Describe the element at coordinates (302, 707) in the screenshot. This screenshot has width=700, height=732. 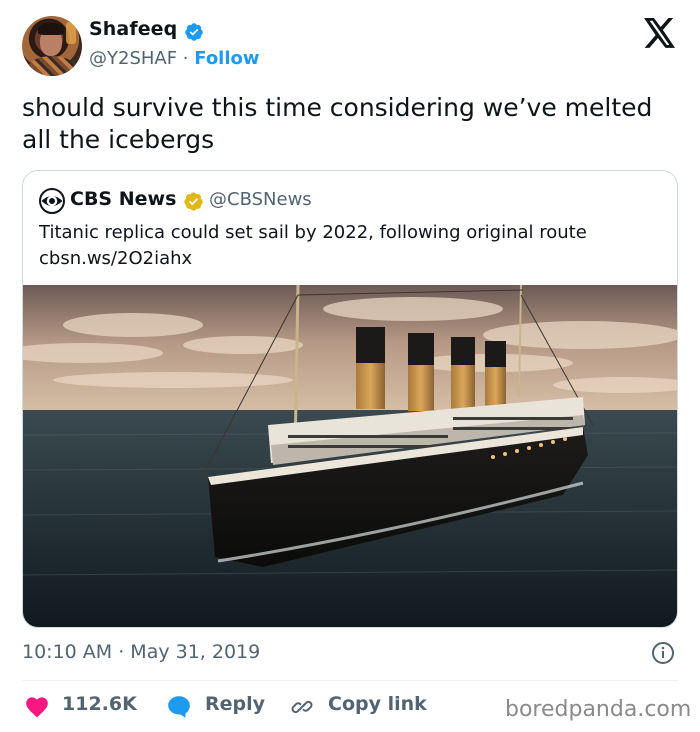
I see `link-icon` at that location.